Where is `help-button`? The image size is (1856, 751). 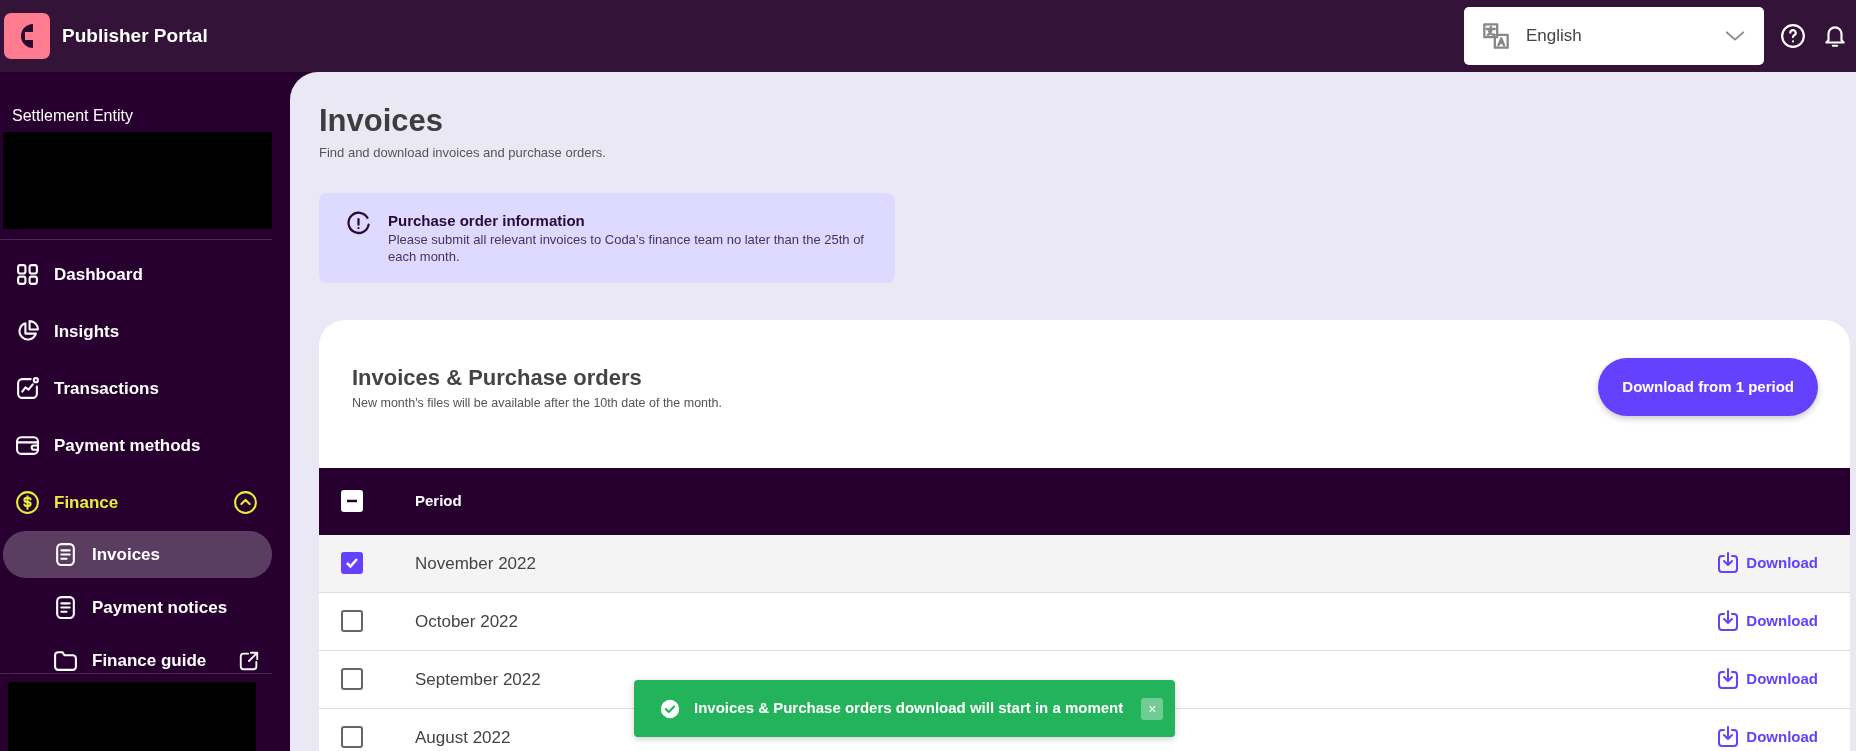 help-button is located at coordinates (1793, 36).